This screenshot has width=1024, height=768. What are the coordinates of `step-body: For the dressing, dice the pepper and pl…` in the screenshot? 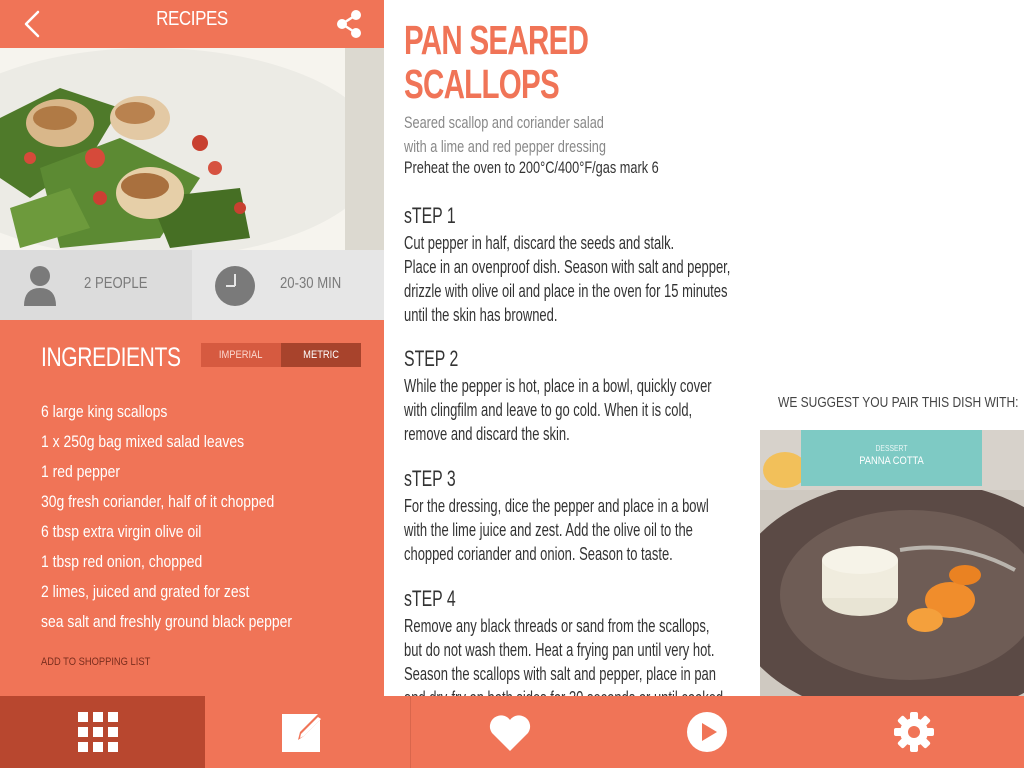 It's located at (556, 530).